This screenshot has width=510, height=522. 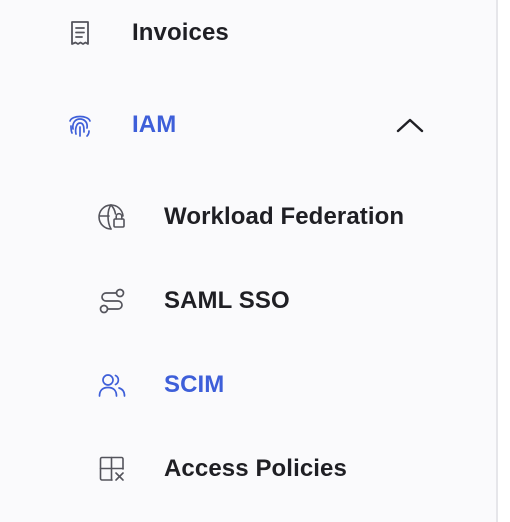 I want to click on sidebar-item-access-policies: Access Policies, so click(x=248, y=469).